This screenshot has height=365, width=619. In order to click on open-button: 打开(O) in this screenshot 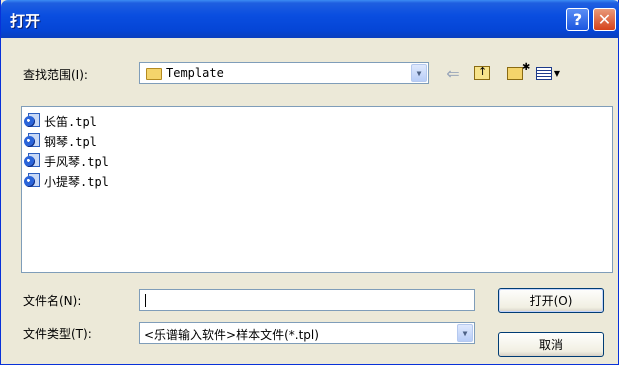, I will do `click(551, 300)`.